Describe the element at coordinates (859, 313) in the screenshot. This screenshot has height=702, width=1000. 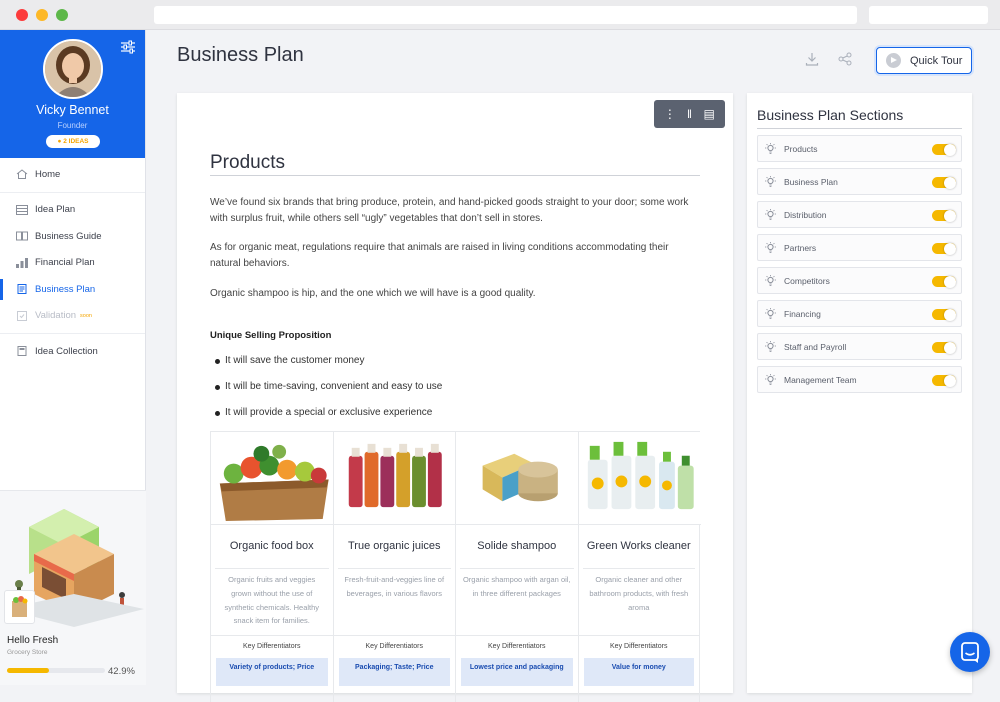
I see `section-item: Financing` at that location.